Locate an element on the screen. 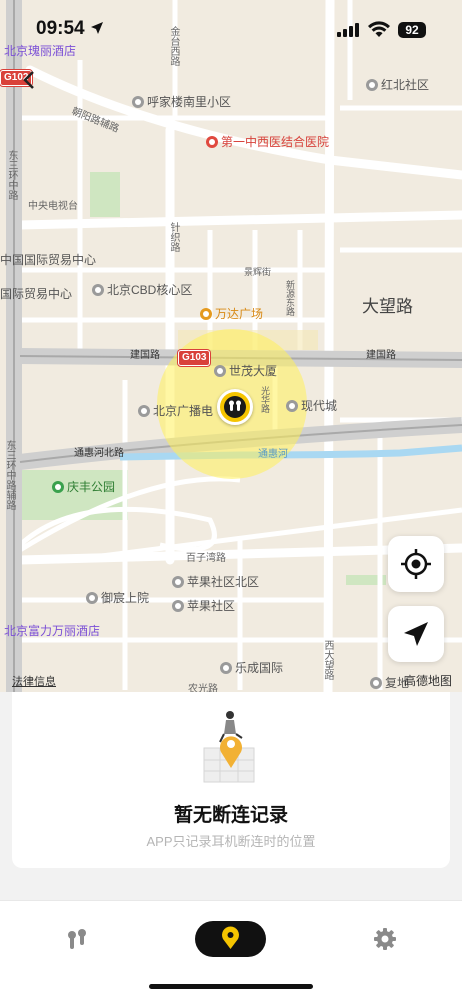  street-label: 景辉街 is located at coordinates (258, 272).